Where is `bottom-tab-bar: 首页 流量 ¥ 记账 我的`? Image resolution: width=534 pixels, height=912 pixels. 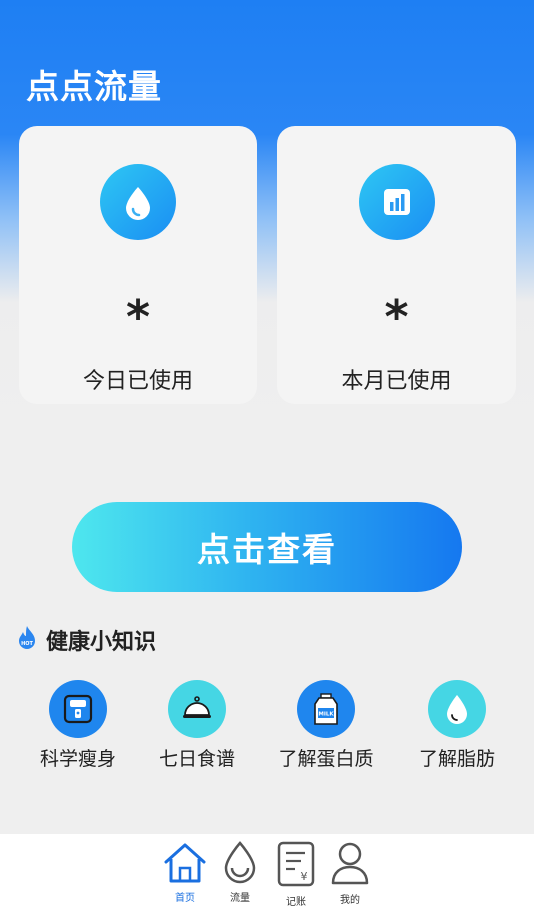 bottom-tab-bar: 首页 流量 ¥ 记账 我的 is located at coordinates (267, 873).